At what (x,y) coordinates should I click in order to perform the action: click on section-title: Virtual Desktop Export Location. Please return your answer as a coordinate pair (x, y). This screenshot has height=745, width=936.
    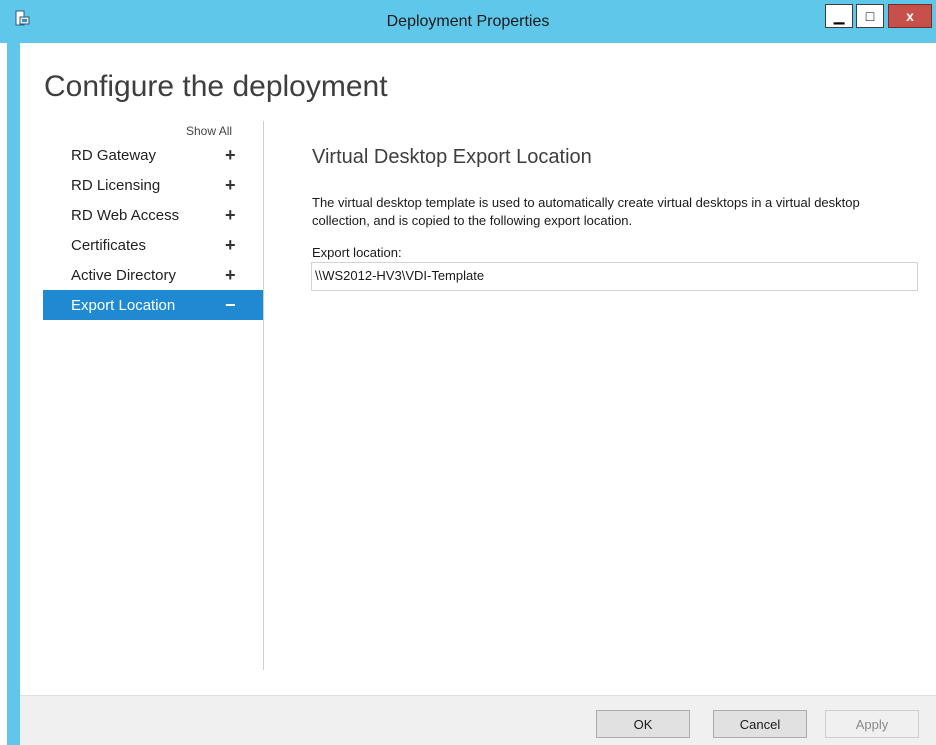
    Looking at the image, I should click on (452, 157).